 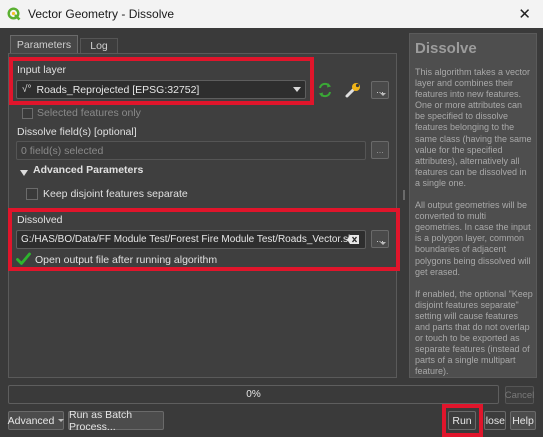 I want to click on dissolve-fields-value: 0 field(s) selected, so click(x=62, y=150).